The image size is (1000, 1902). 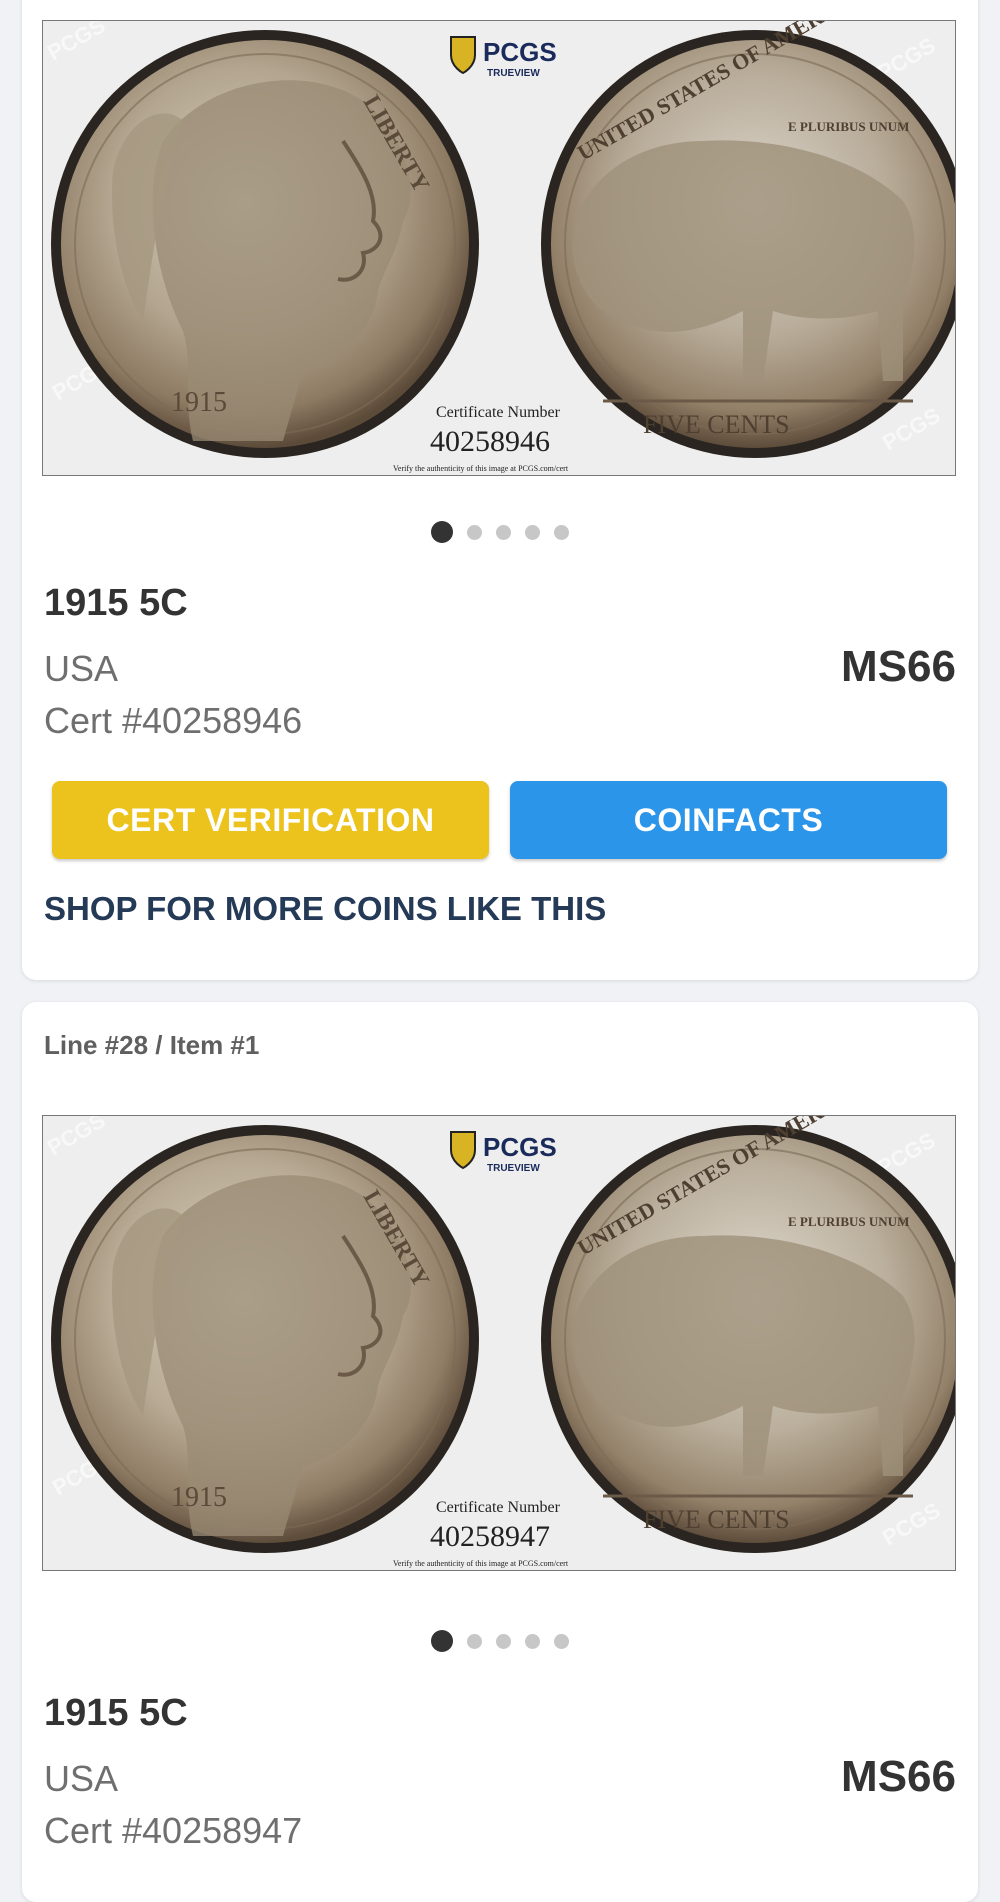 What do you see at coordinates (490, 1536) in the screenshot?
I see `svg-text: 40258947` at bounding box center [490, 1536].